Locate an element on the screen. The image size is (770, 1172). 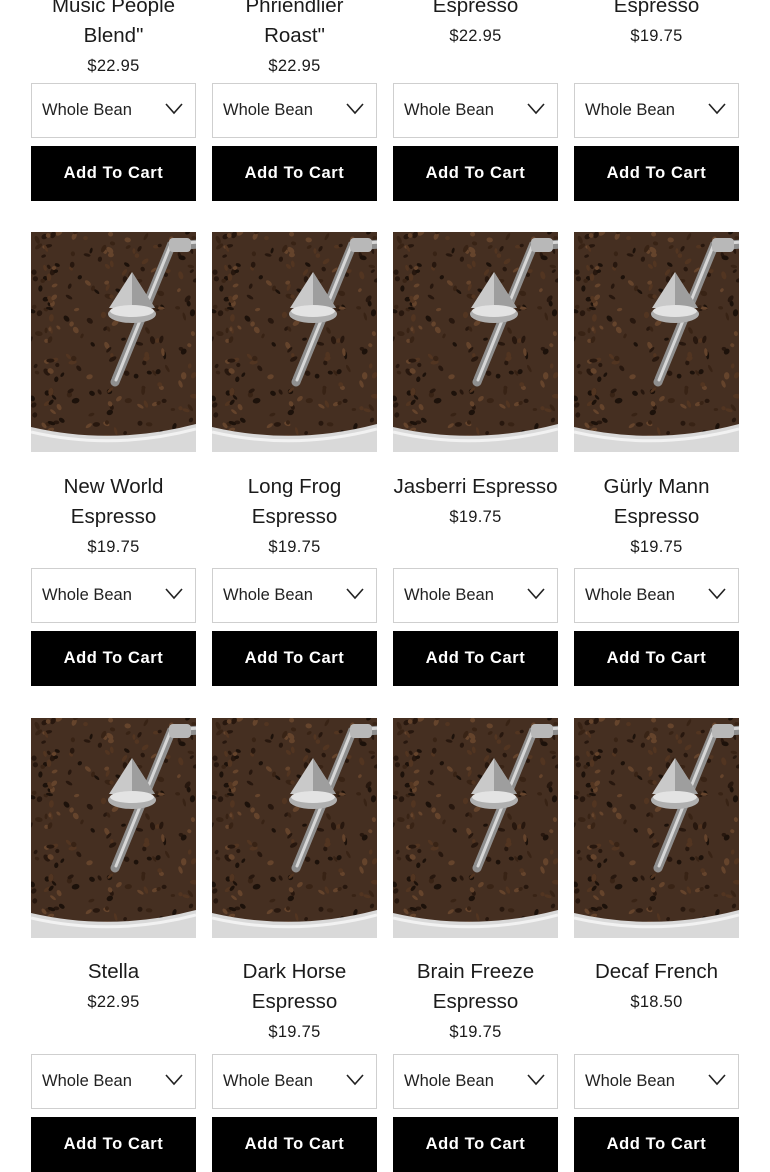
product-name: Long Frog Espresso is located at coordinates (294, 502).